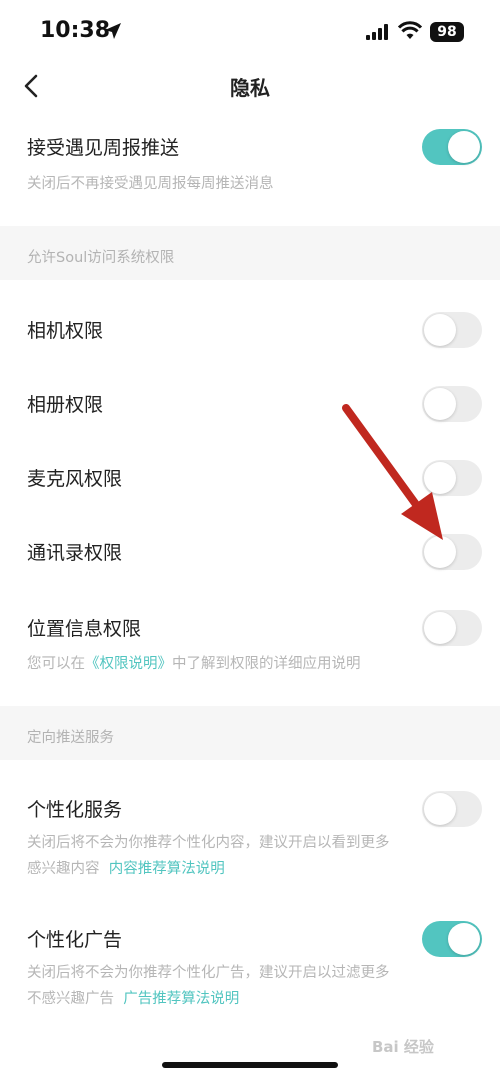 This screenshot has width=500, height=1083. Describe the element at coordinates (63, 869) in the screenshot. I see `personalized-service-desc-line2: 感兴趣内容` at that location.